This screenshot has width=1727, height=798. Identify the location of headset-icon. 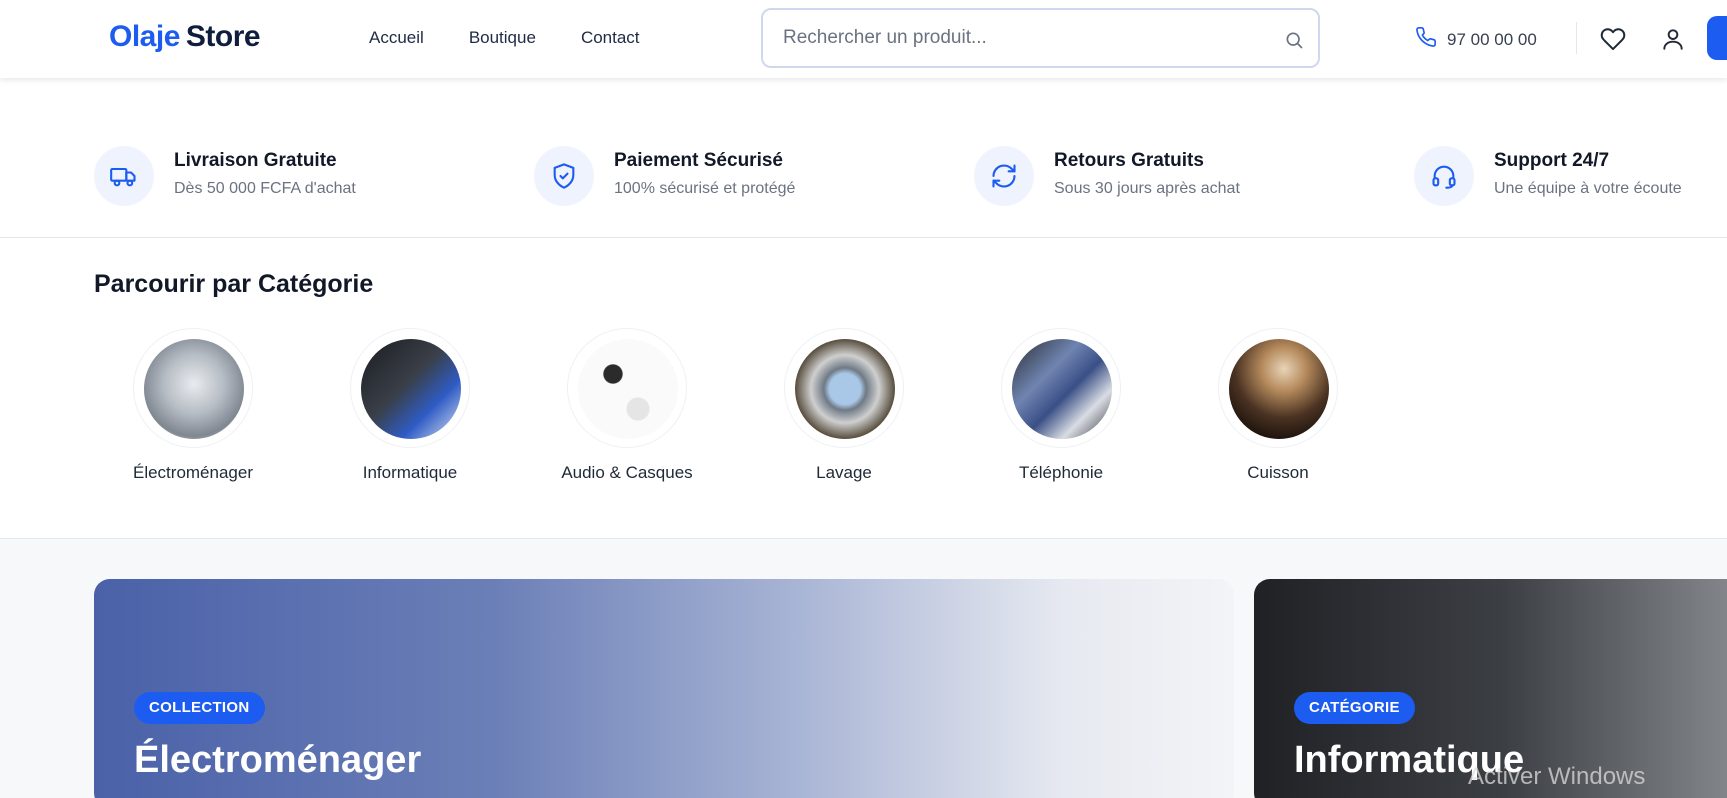
(1444, 176).